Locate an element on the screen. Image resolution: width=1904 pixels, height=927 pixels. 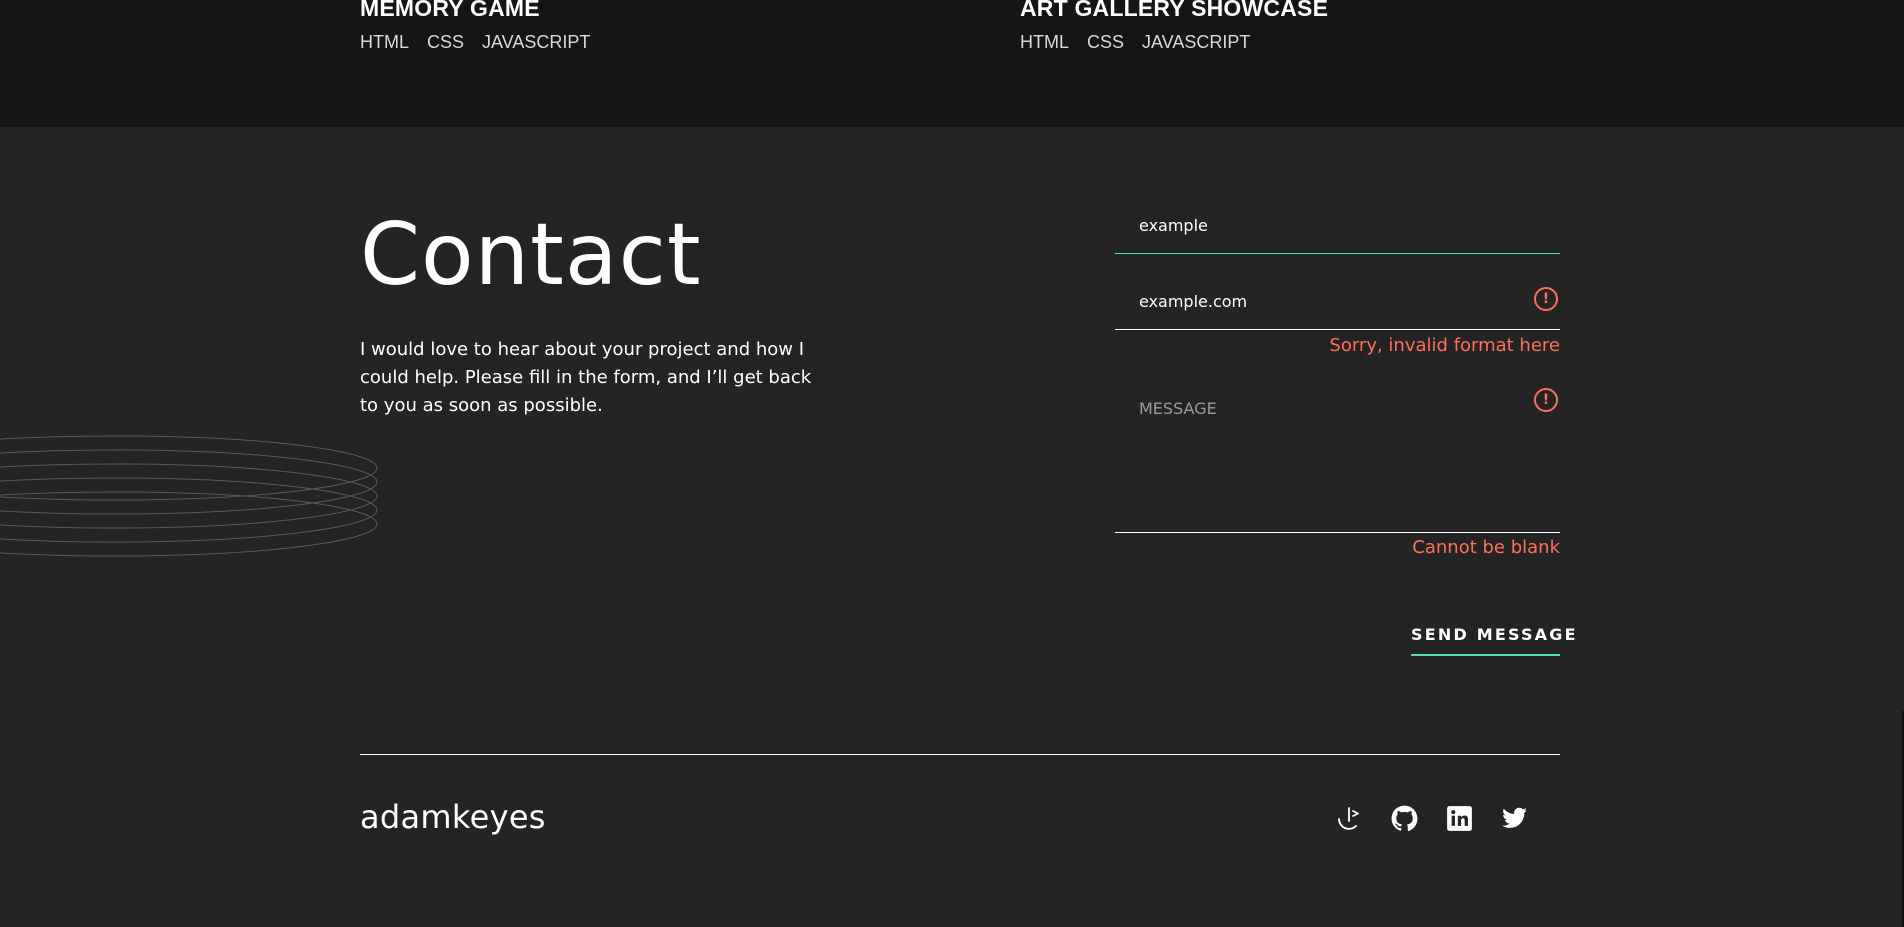
name-input is located at coordinates (1337, 225).